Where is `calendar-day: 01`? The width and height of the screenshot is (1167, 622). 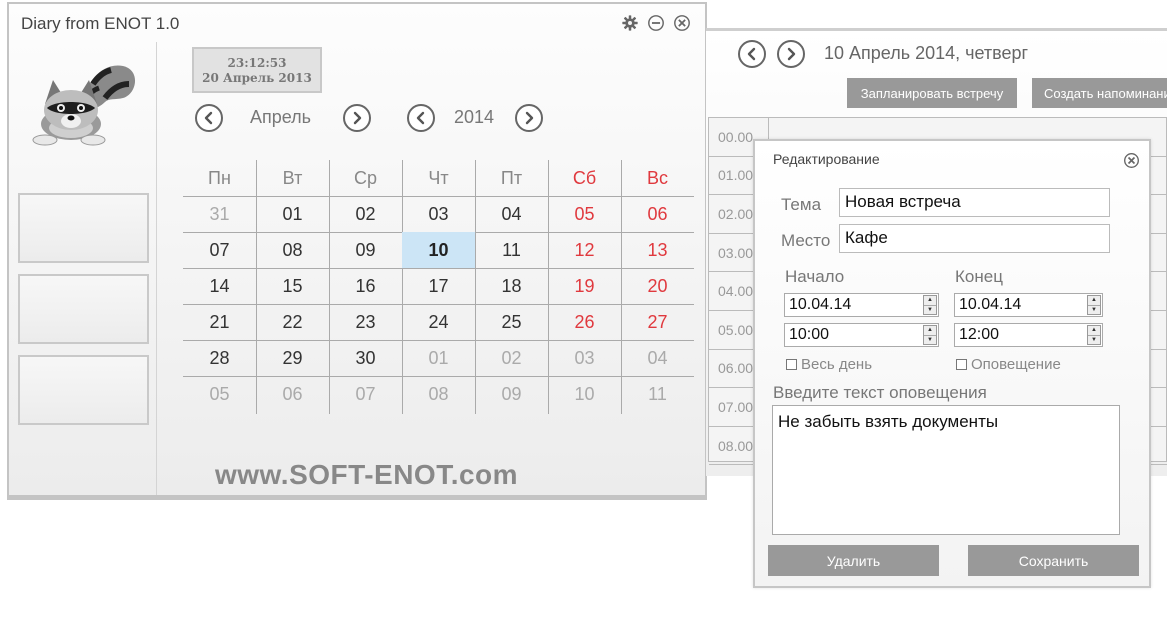 calendar-day: 01 is located at coordinates (292, 214).